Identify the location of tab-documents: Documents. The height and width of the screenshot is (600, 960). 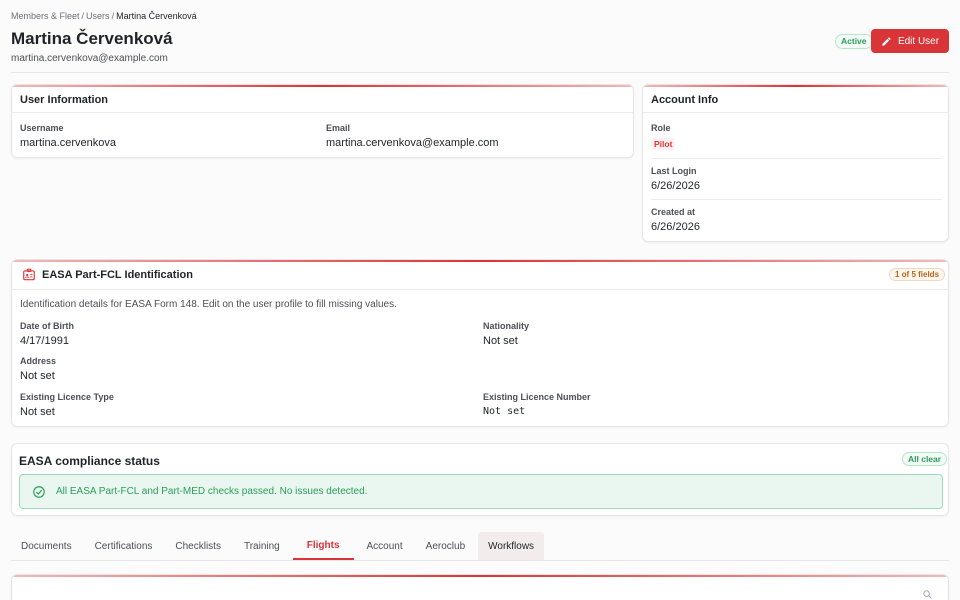
(46, 546).